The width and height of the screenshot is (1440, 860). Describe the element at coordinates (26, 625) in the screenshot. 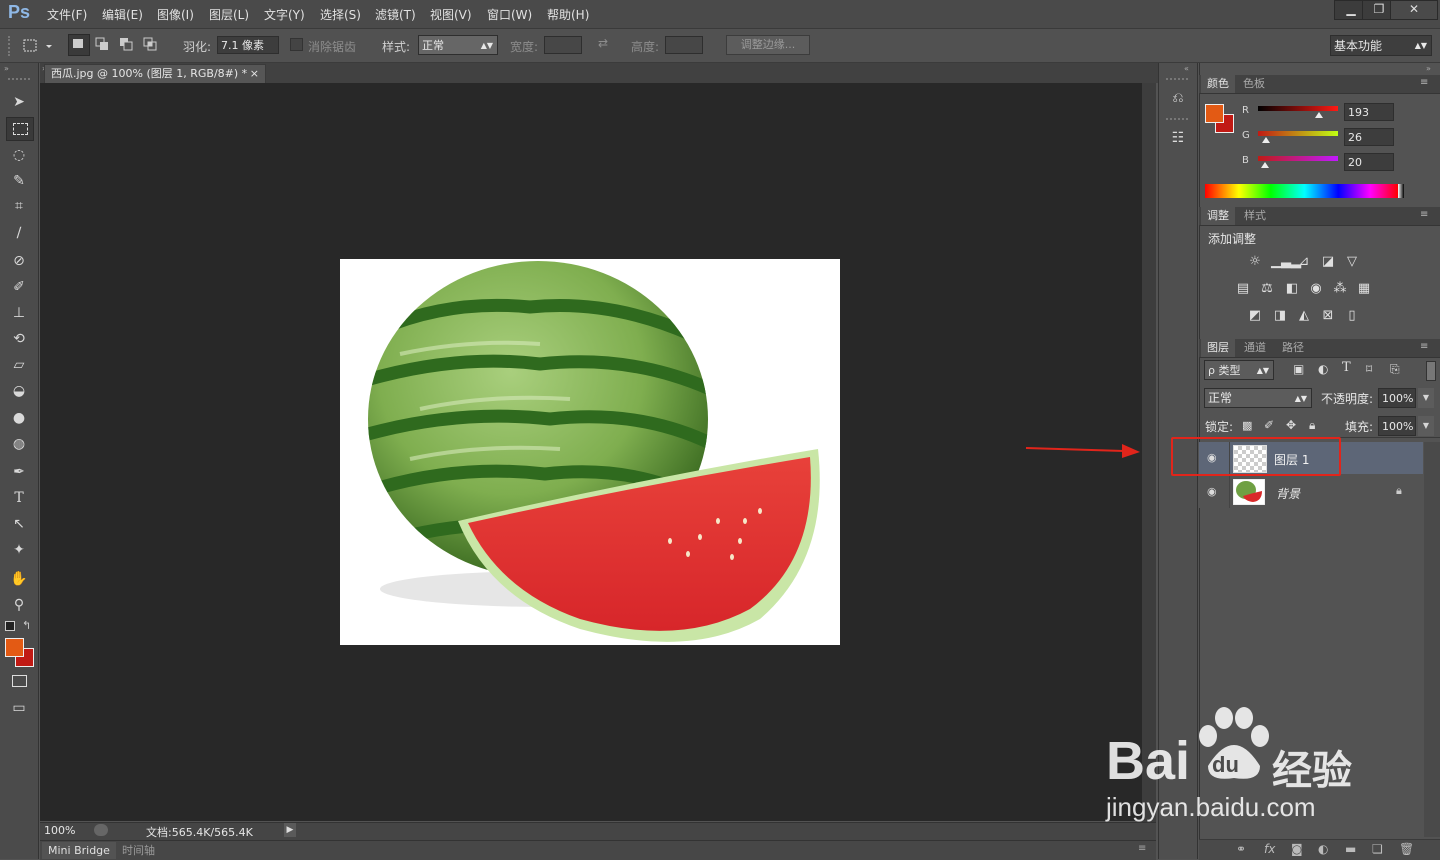

I see `swap-colors-icon: ↰` at that location.